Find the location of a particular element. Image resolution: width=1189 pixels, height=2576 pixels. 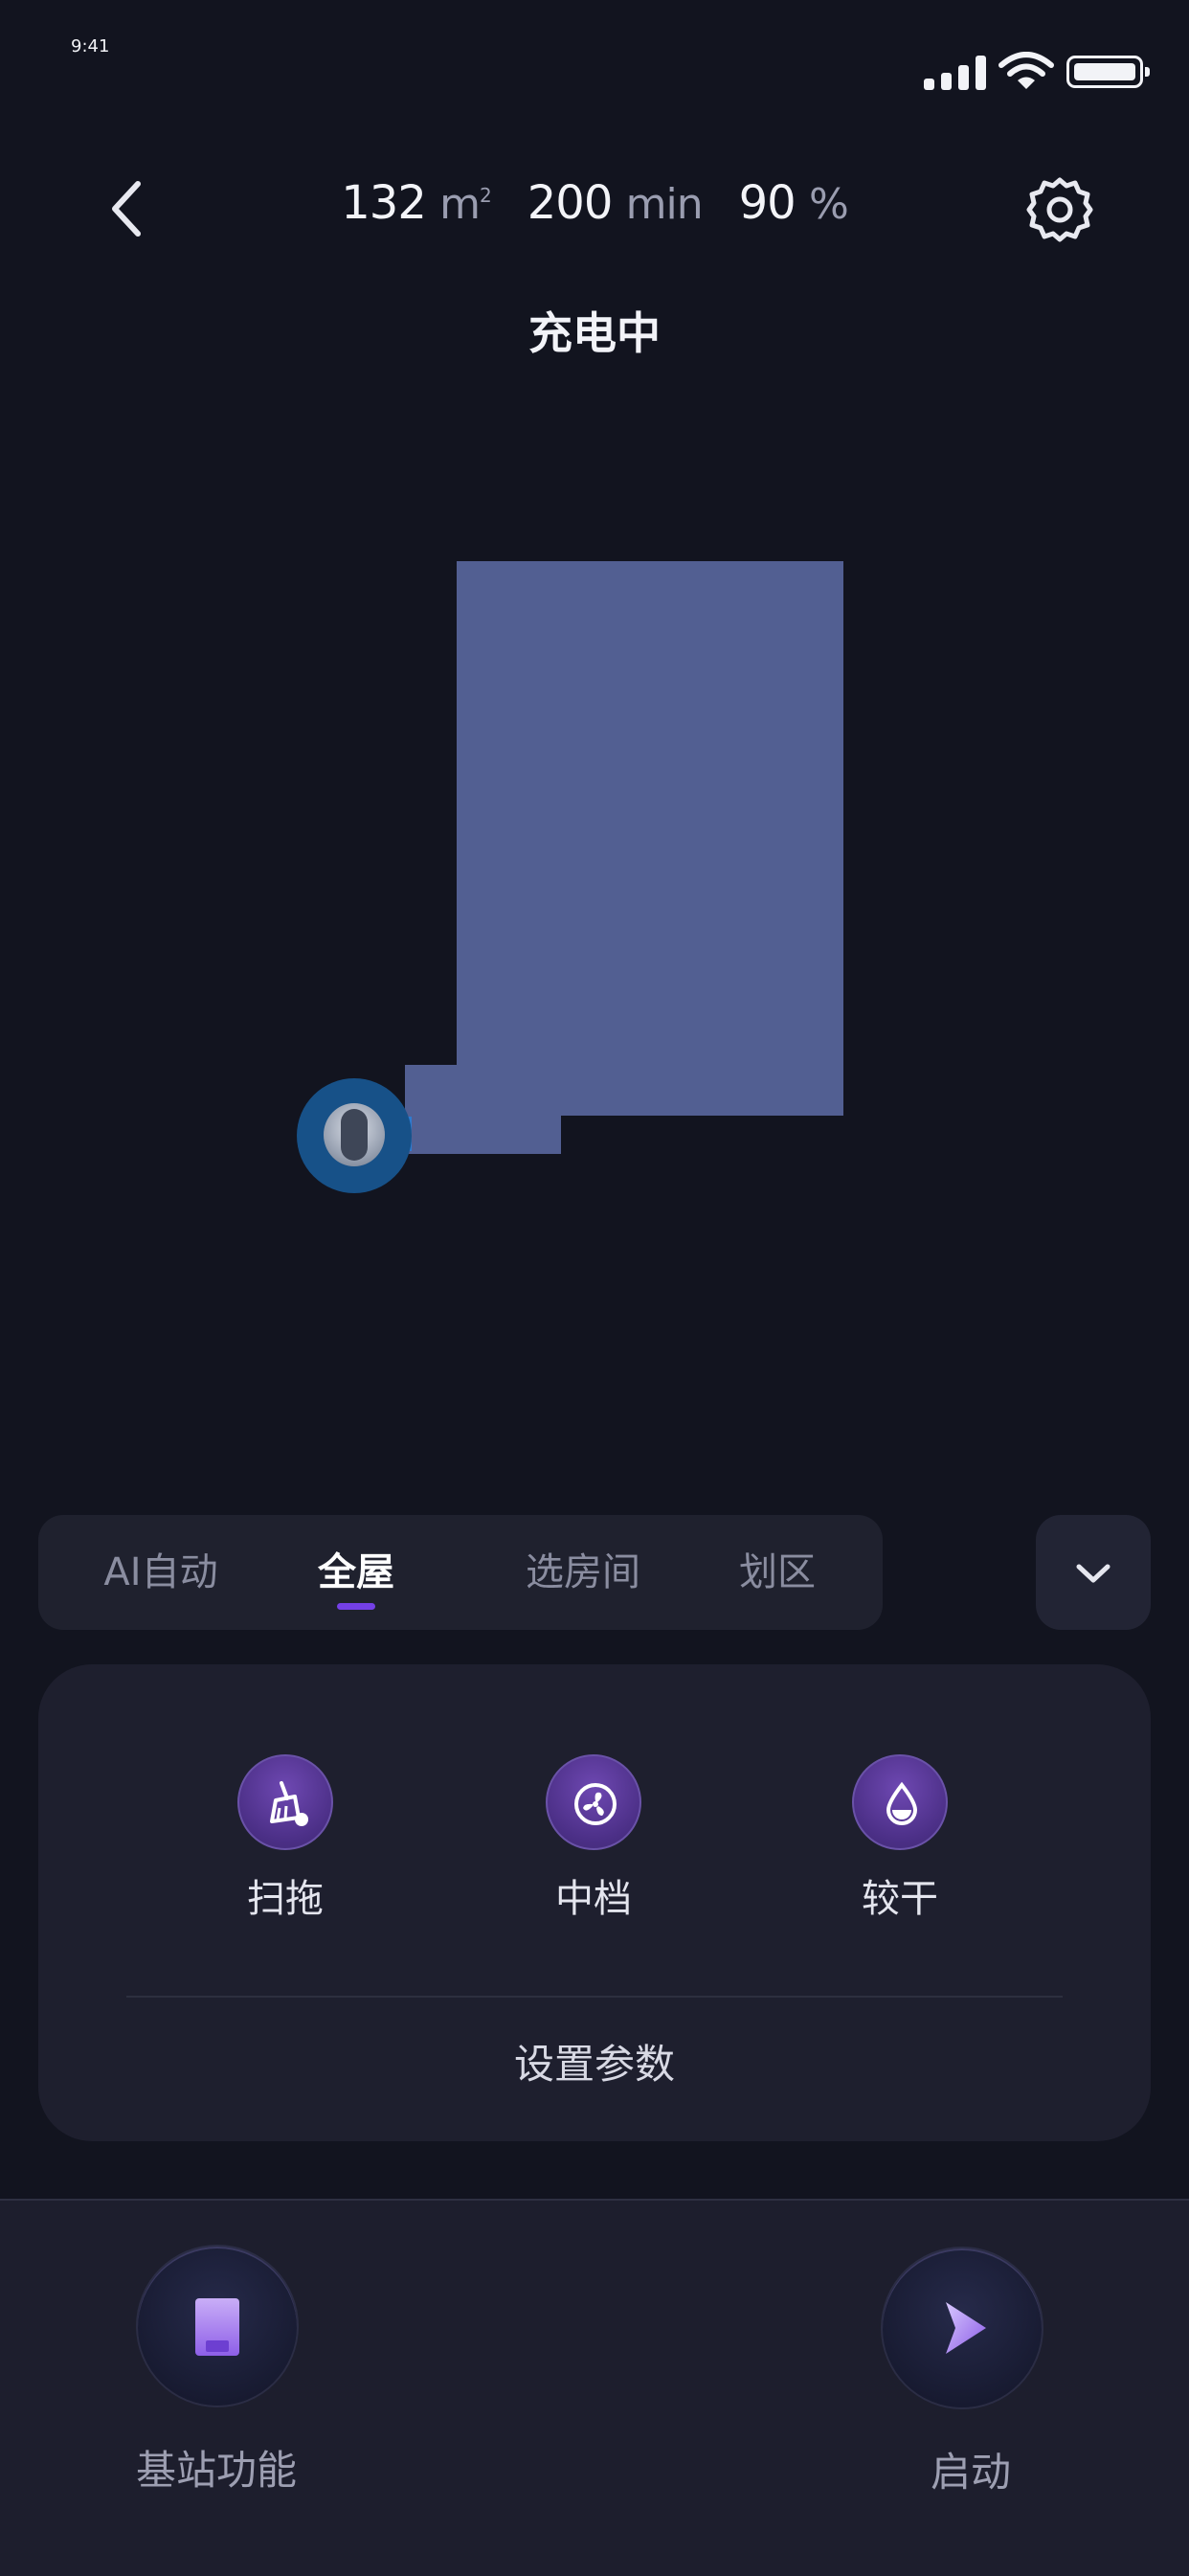

base-station-icon is located at coordinates (217, 2327).